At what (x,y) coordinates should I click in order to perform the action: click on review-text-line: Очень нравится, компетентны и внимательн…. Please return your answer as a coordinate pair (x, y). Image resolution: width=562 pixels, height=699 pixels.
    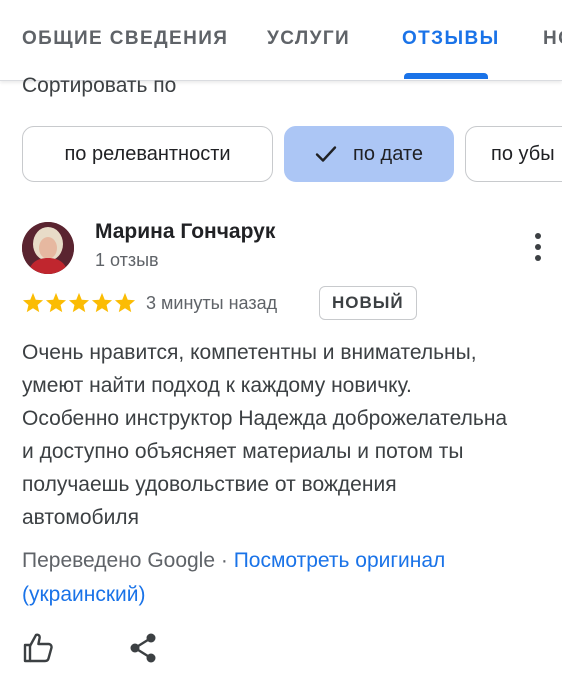
    Looking at the image, I should click on (249, 352).